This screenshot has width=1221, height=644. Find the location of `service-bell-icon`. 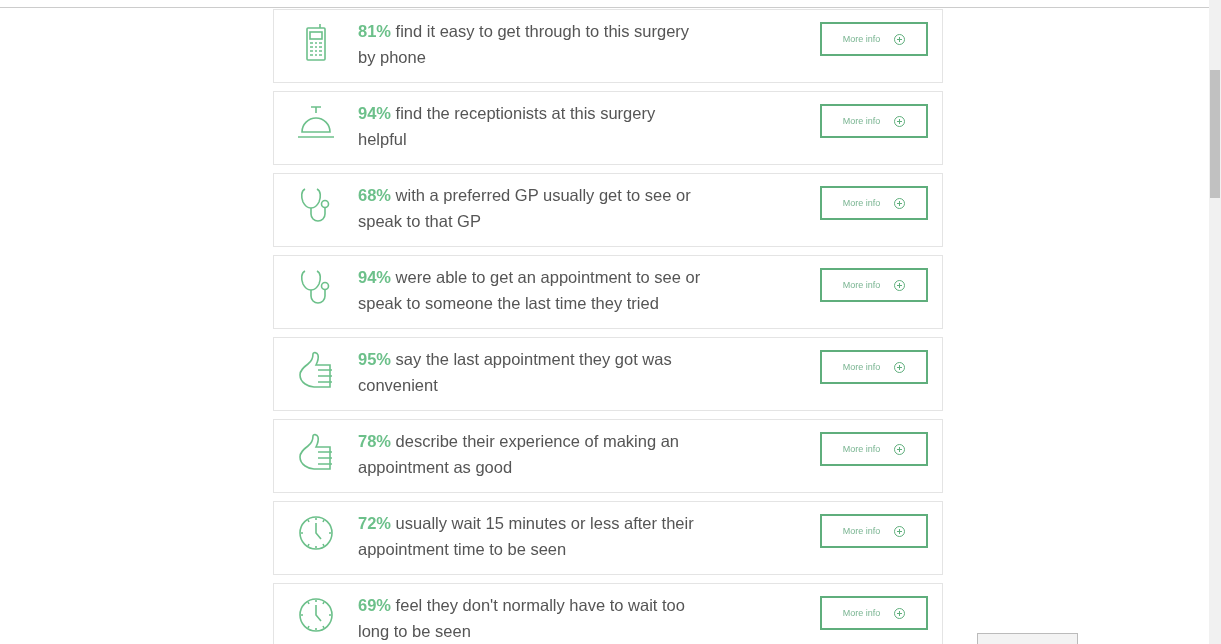

service-bell-icon is located at coordinates (316, 122).